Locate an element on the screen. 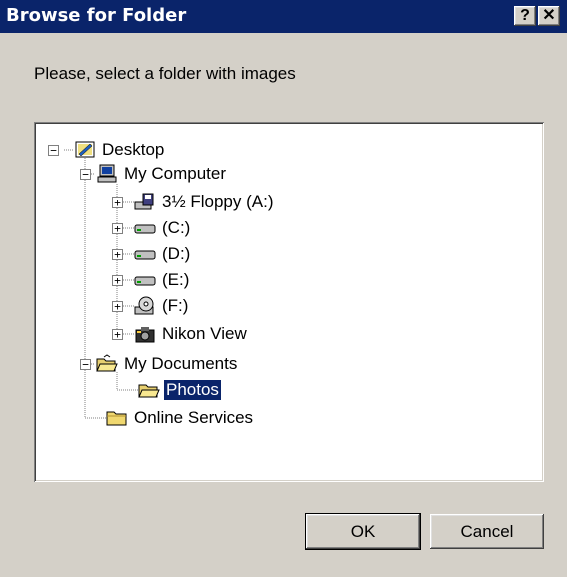  tree-item-photos: Photos is located at coordinates (180, 390).